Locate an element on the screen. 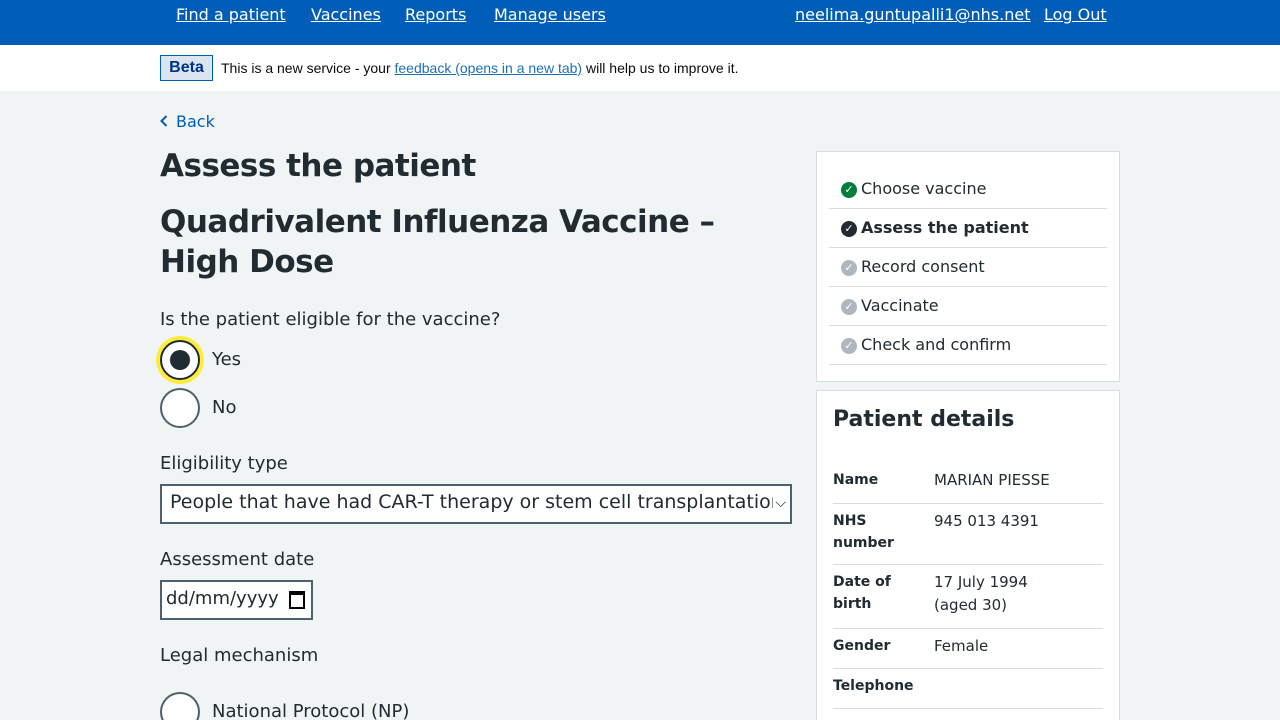 The width and height of the screenshot is (1280, 720). nav-reports: Reports is located at coordinates (435, 14).